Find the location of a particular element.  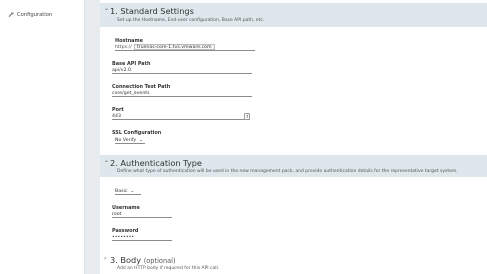

username-input: root is located at coordinates (142, 214).